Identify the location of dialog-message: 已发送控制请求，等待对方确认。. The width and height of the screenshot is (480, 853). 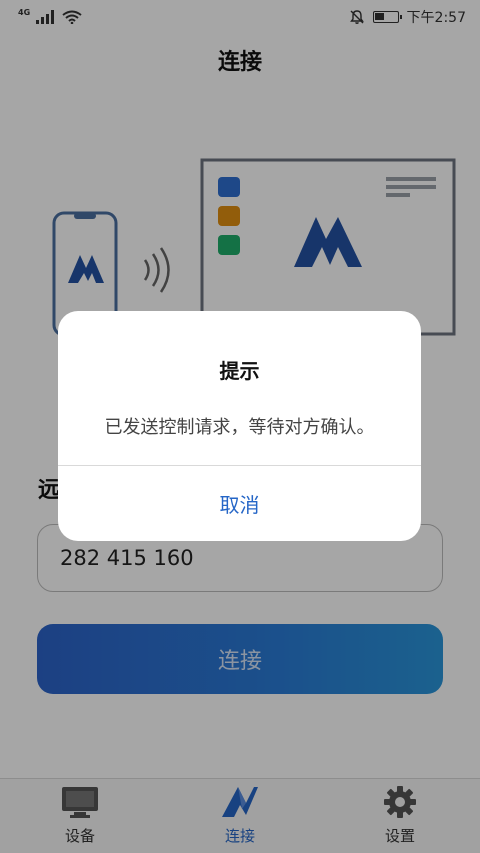
(239, 427).